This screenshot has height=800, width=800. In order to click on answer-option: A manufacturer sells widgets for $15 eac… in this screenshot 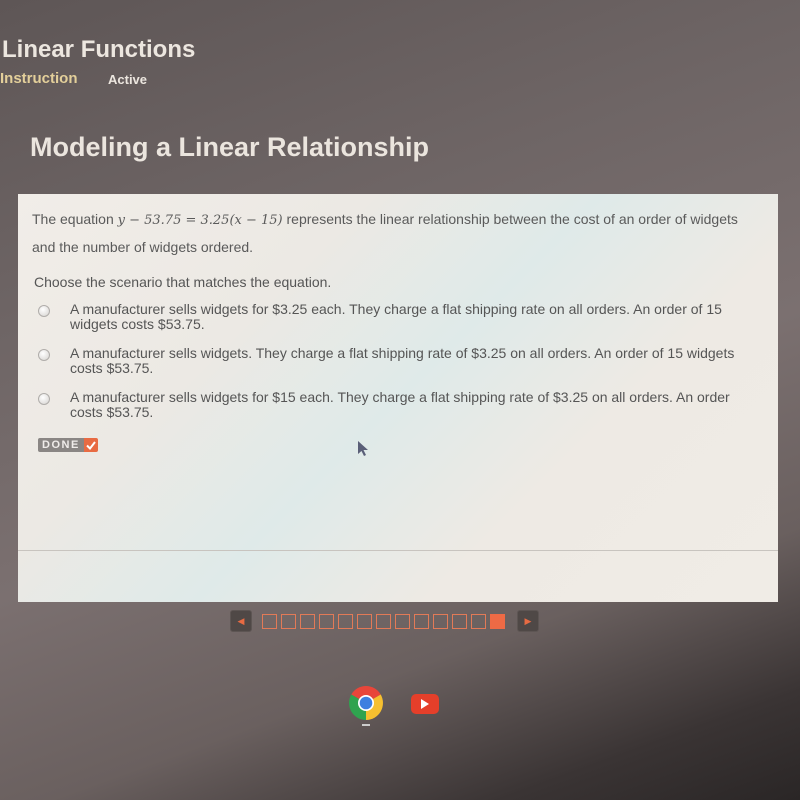, I will do `click(398, 405)`.